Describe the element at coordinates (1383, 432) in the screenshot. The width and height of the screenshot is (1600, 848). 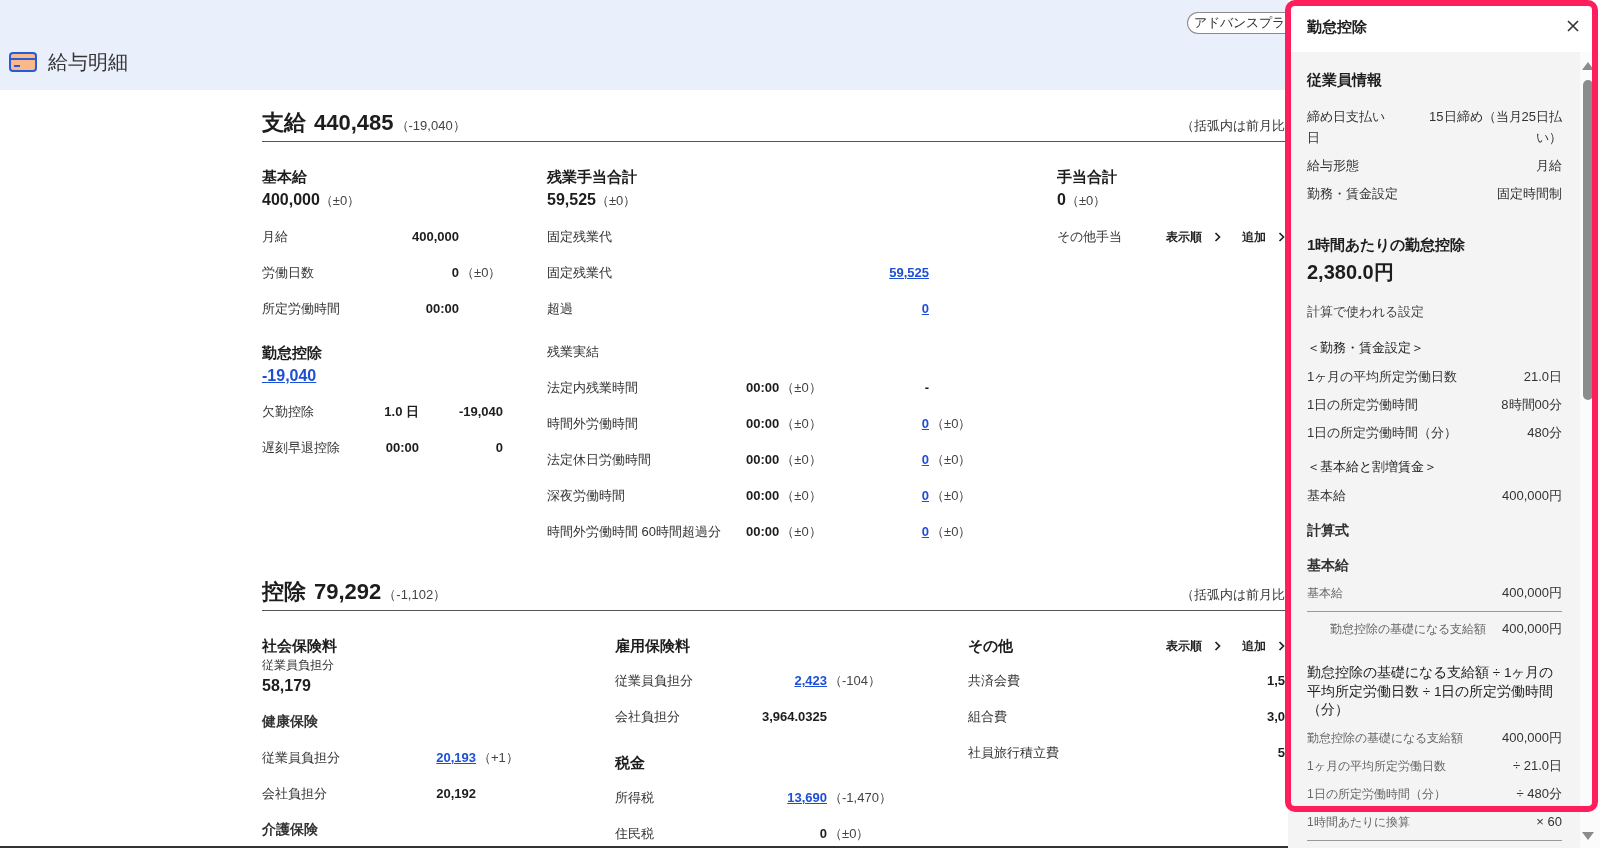
I see `info-label: 1日の所定労働時間（分）` at that location.